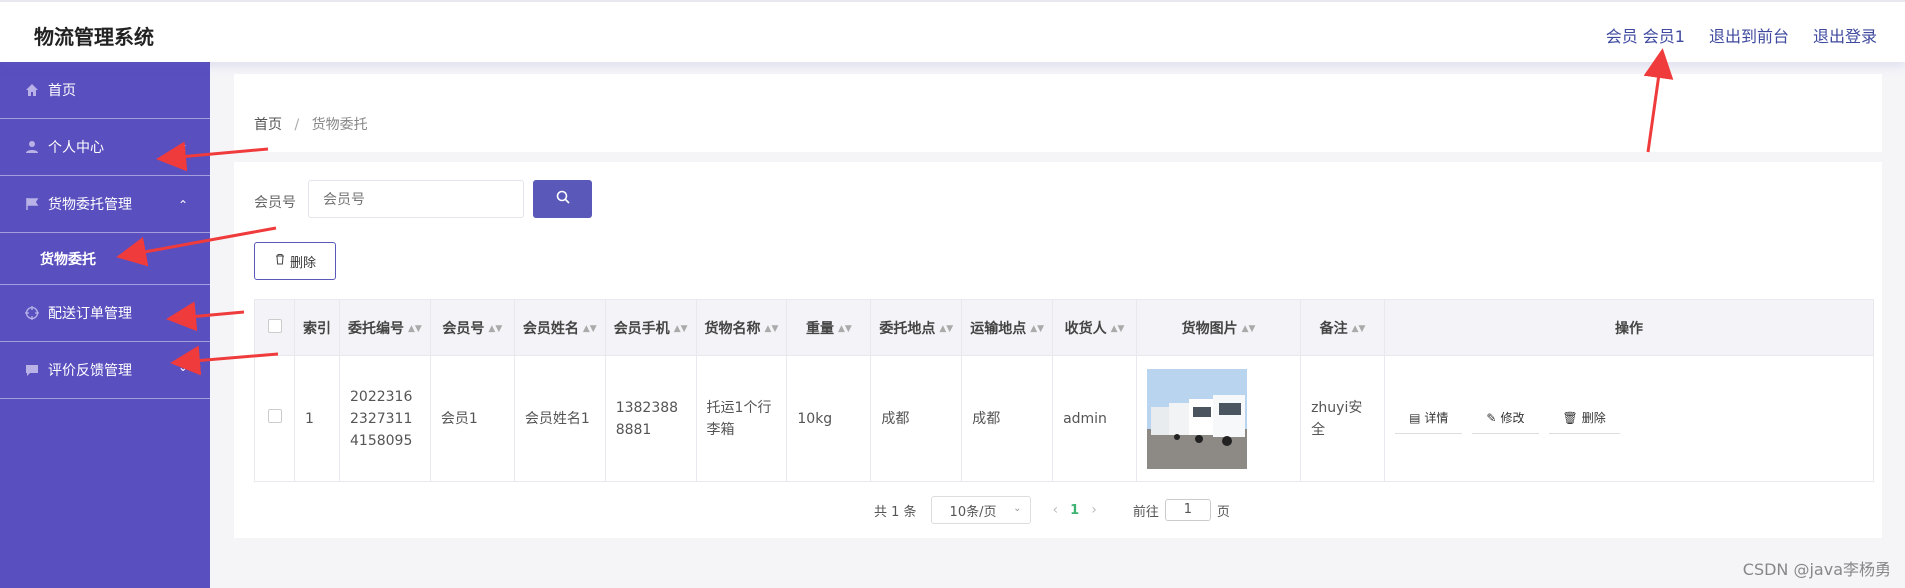  What do you see at coordinates (472, 327) in the screenshot?
I see `col-header-member-no: 会员号 ▲▼` at bounding box center [472, 327].